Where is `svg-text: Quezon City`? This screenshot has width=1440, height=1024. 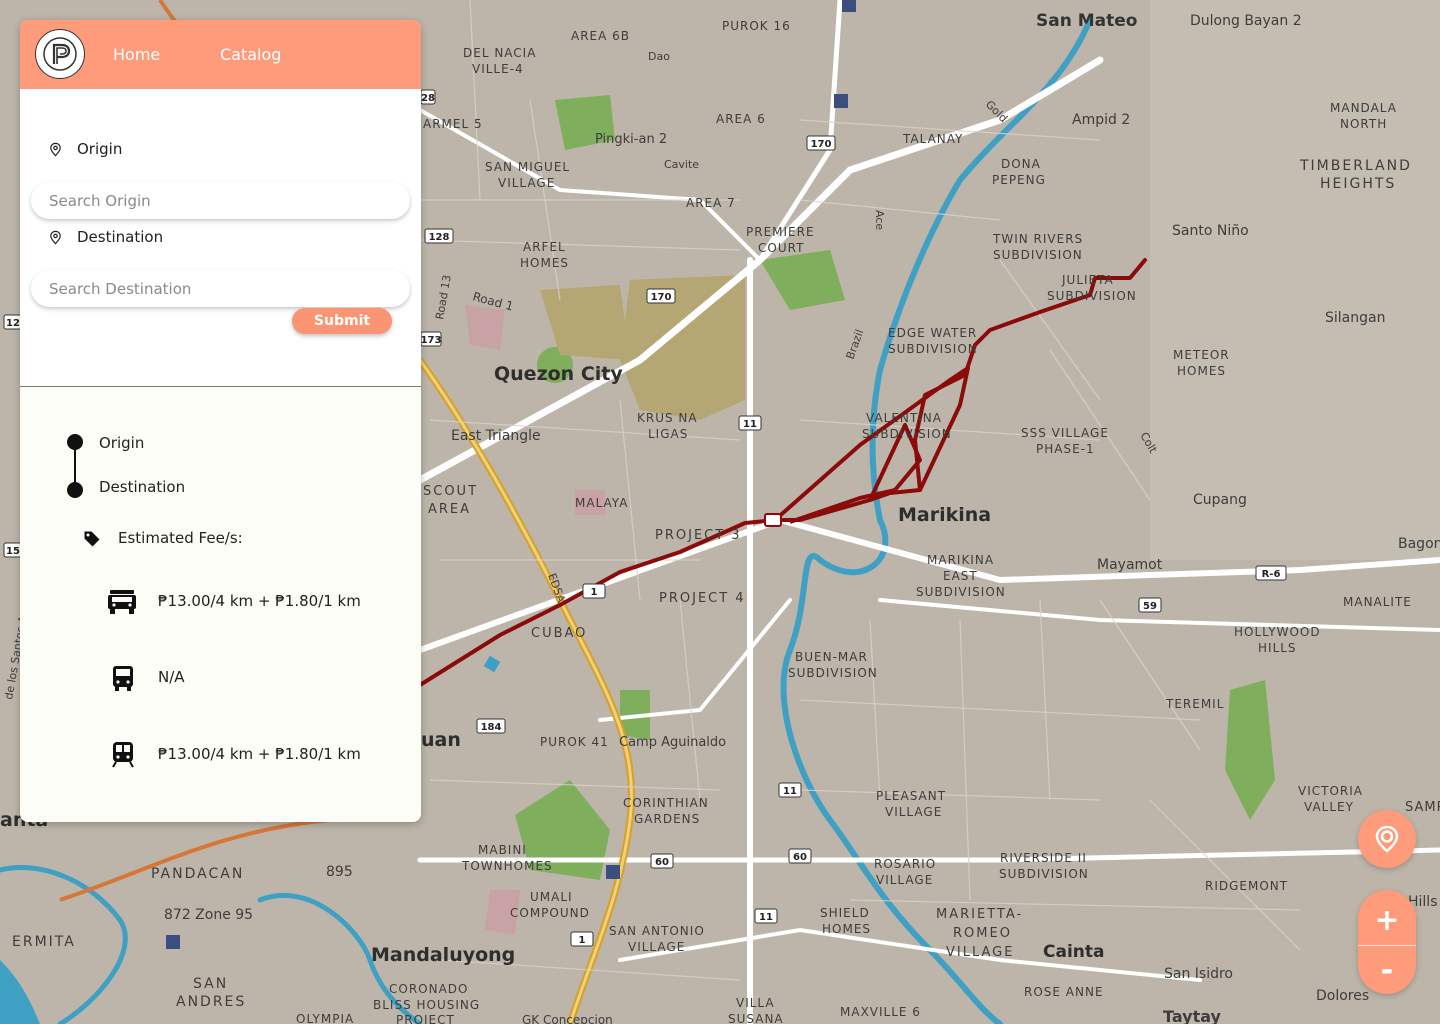
svg-text: Quezon City is located at coordinates (558, 374).